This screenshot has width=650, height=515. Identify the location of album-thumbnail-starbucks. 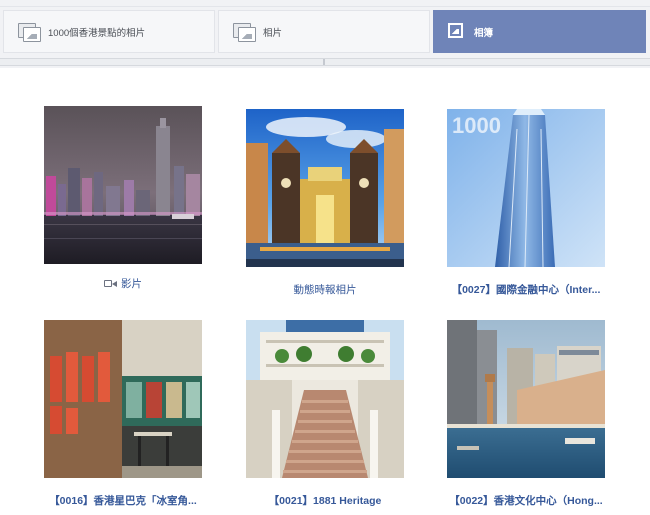
(123, 399).